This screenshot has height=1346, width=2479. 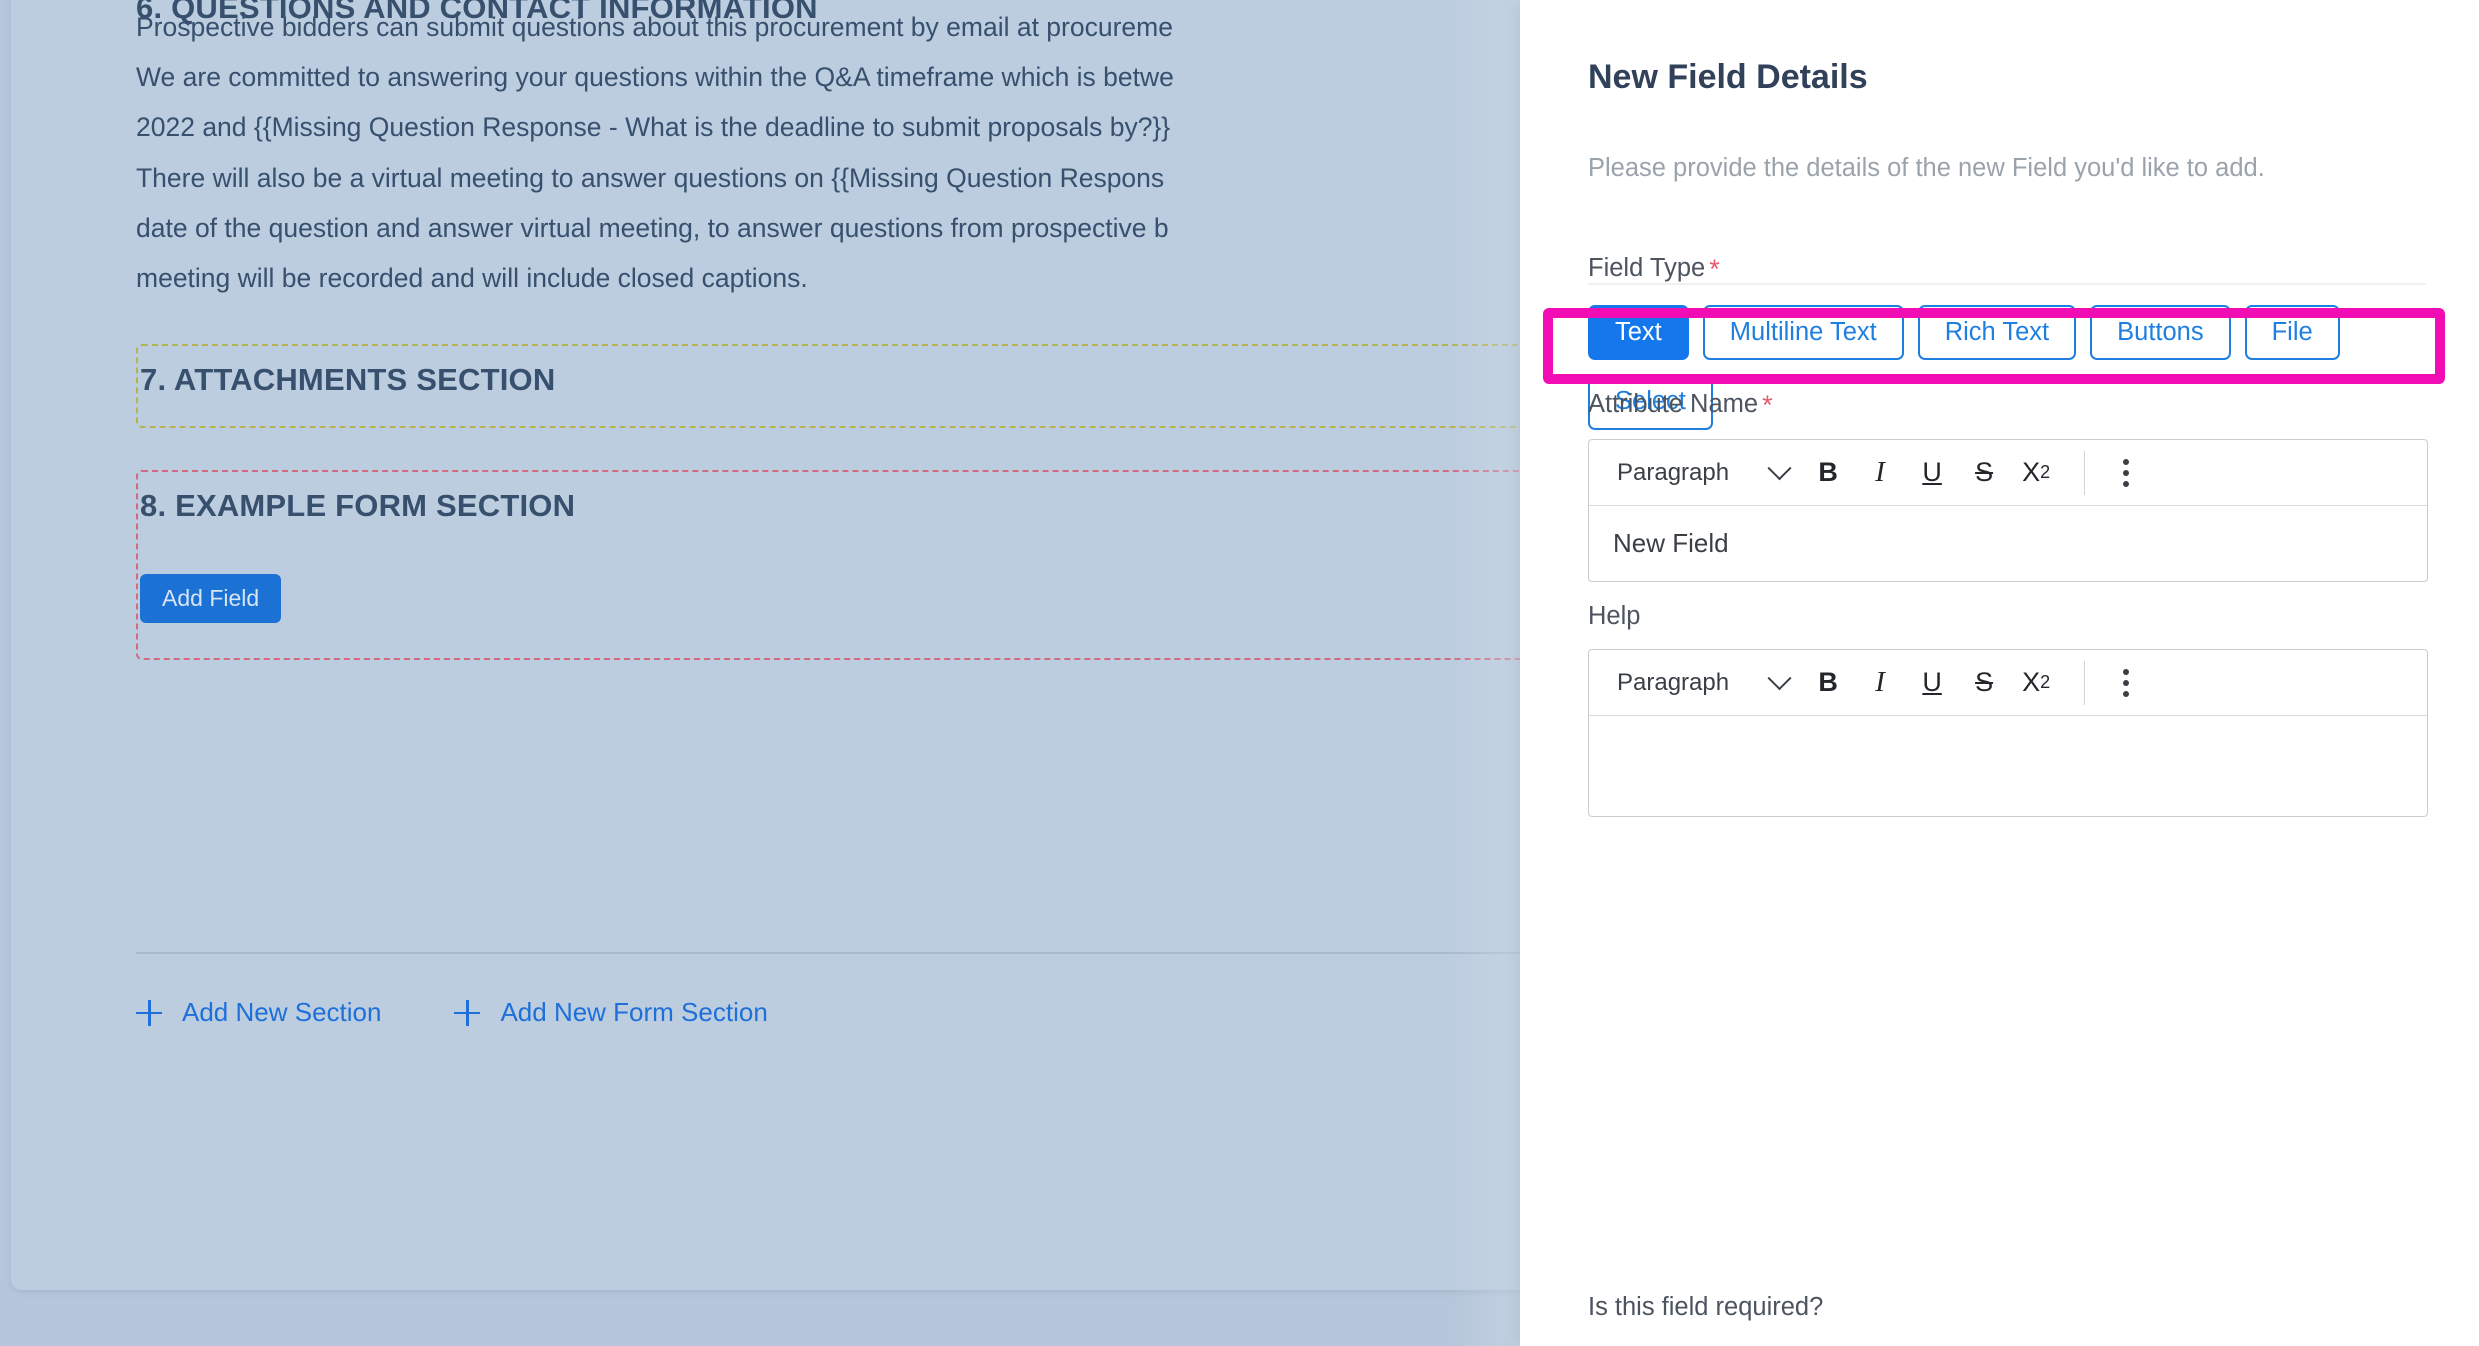 What do you see at coordinates (1803, 333) in the screenshot?
I see `field-type-option-multiline-text: Multiline Text` at bounding box center [1803, 333].